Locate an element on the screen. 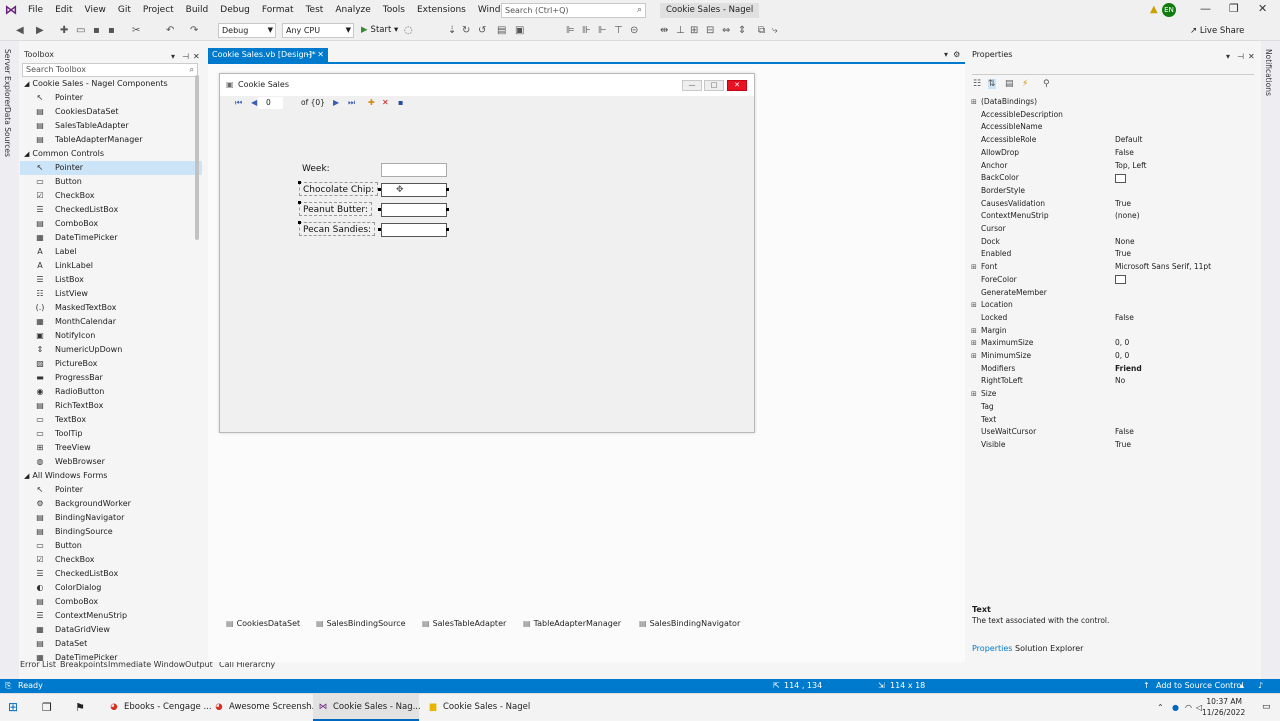  menu-format: Format is located at coordinates (278, 10).